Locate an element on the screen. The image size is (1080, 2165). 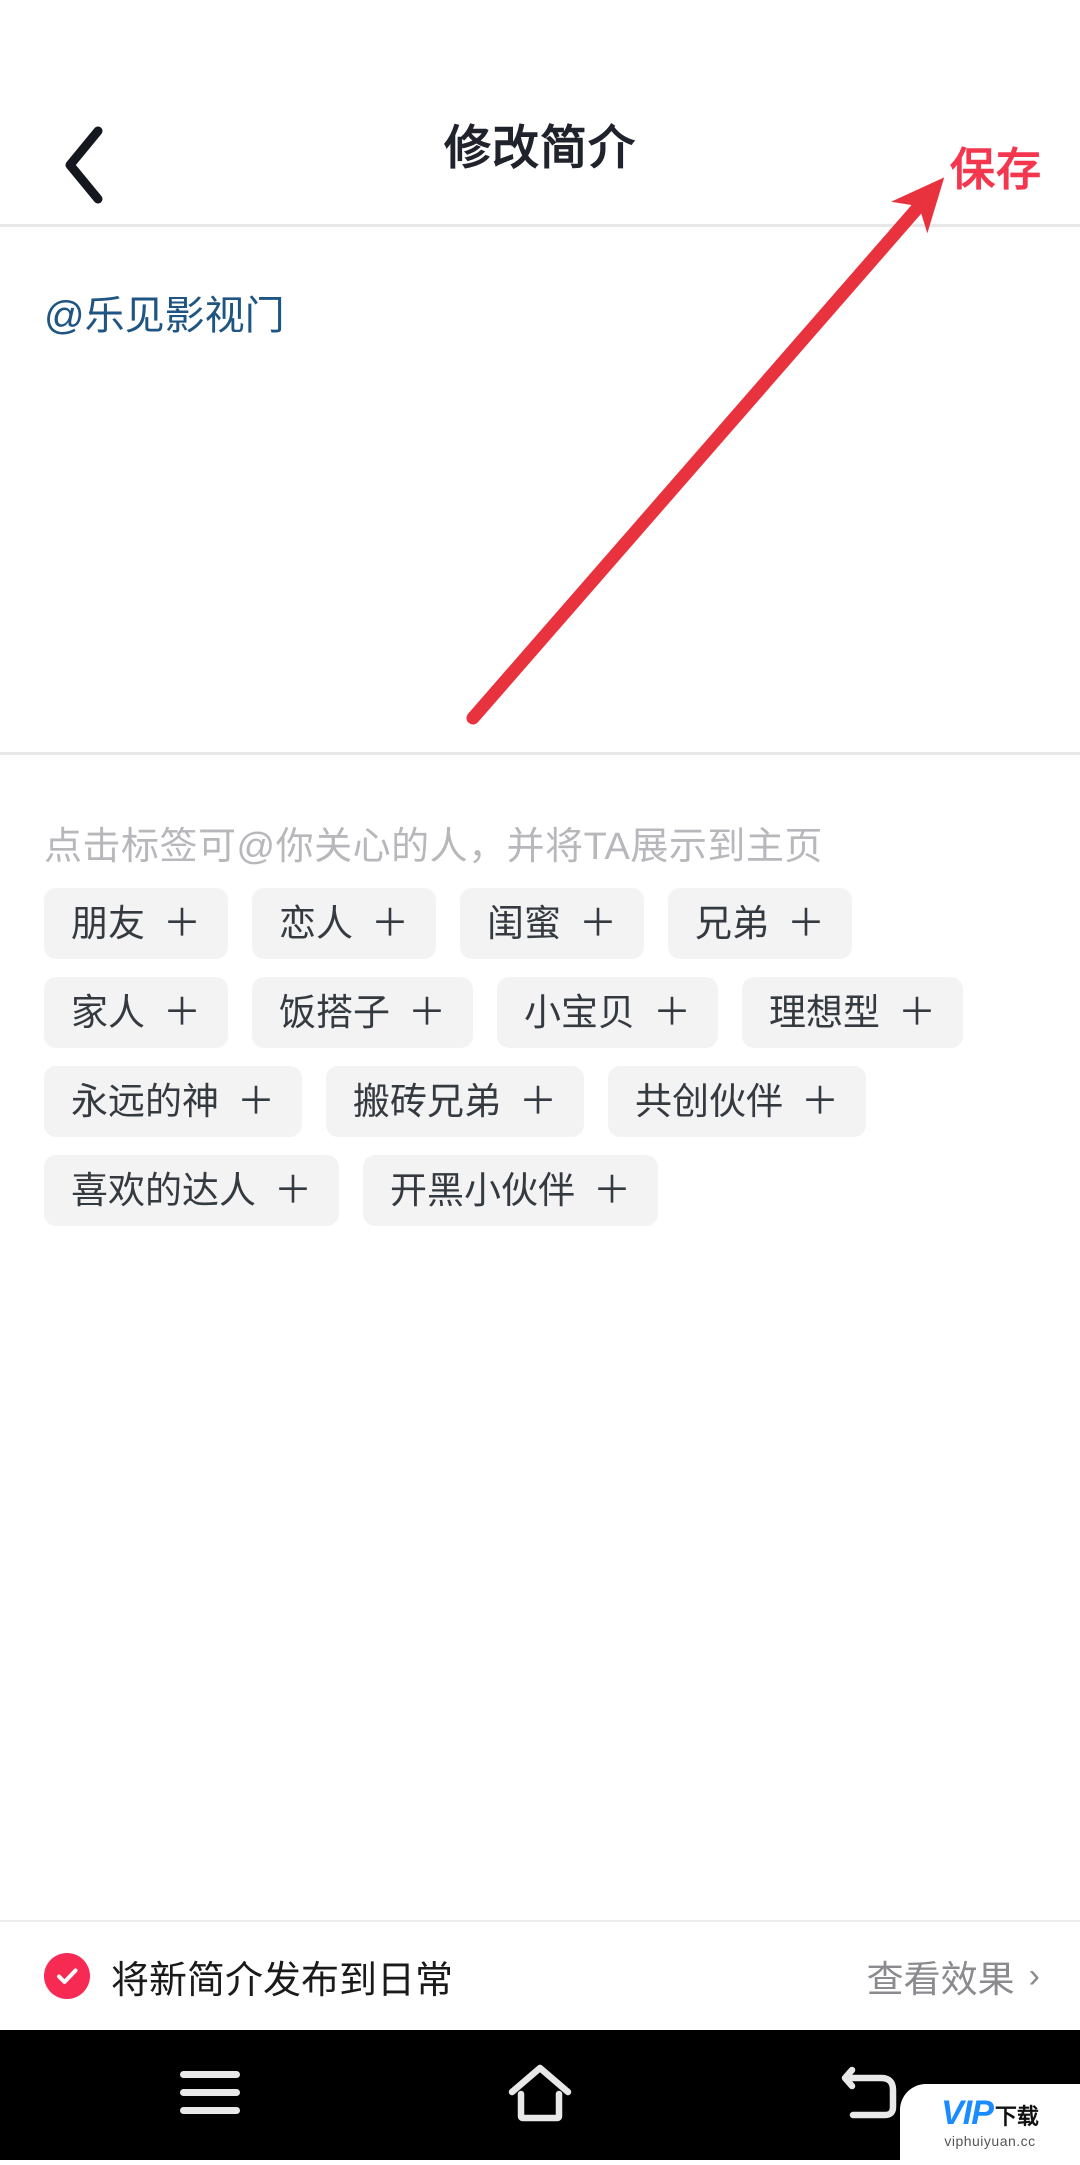
tag-chip-label: 理想型 is located at coordinates (825, 1012).